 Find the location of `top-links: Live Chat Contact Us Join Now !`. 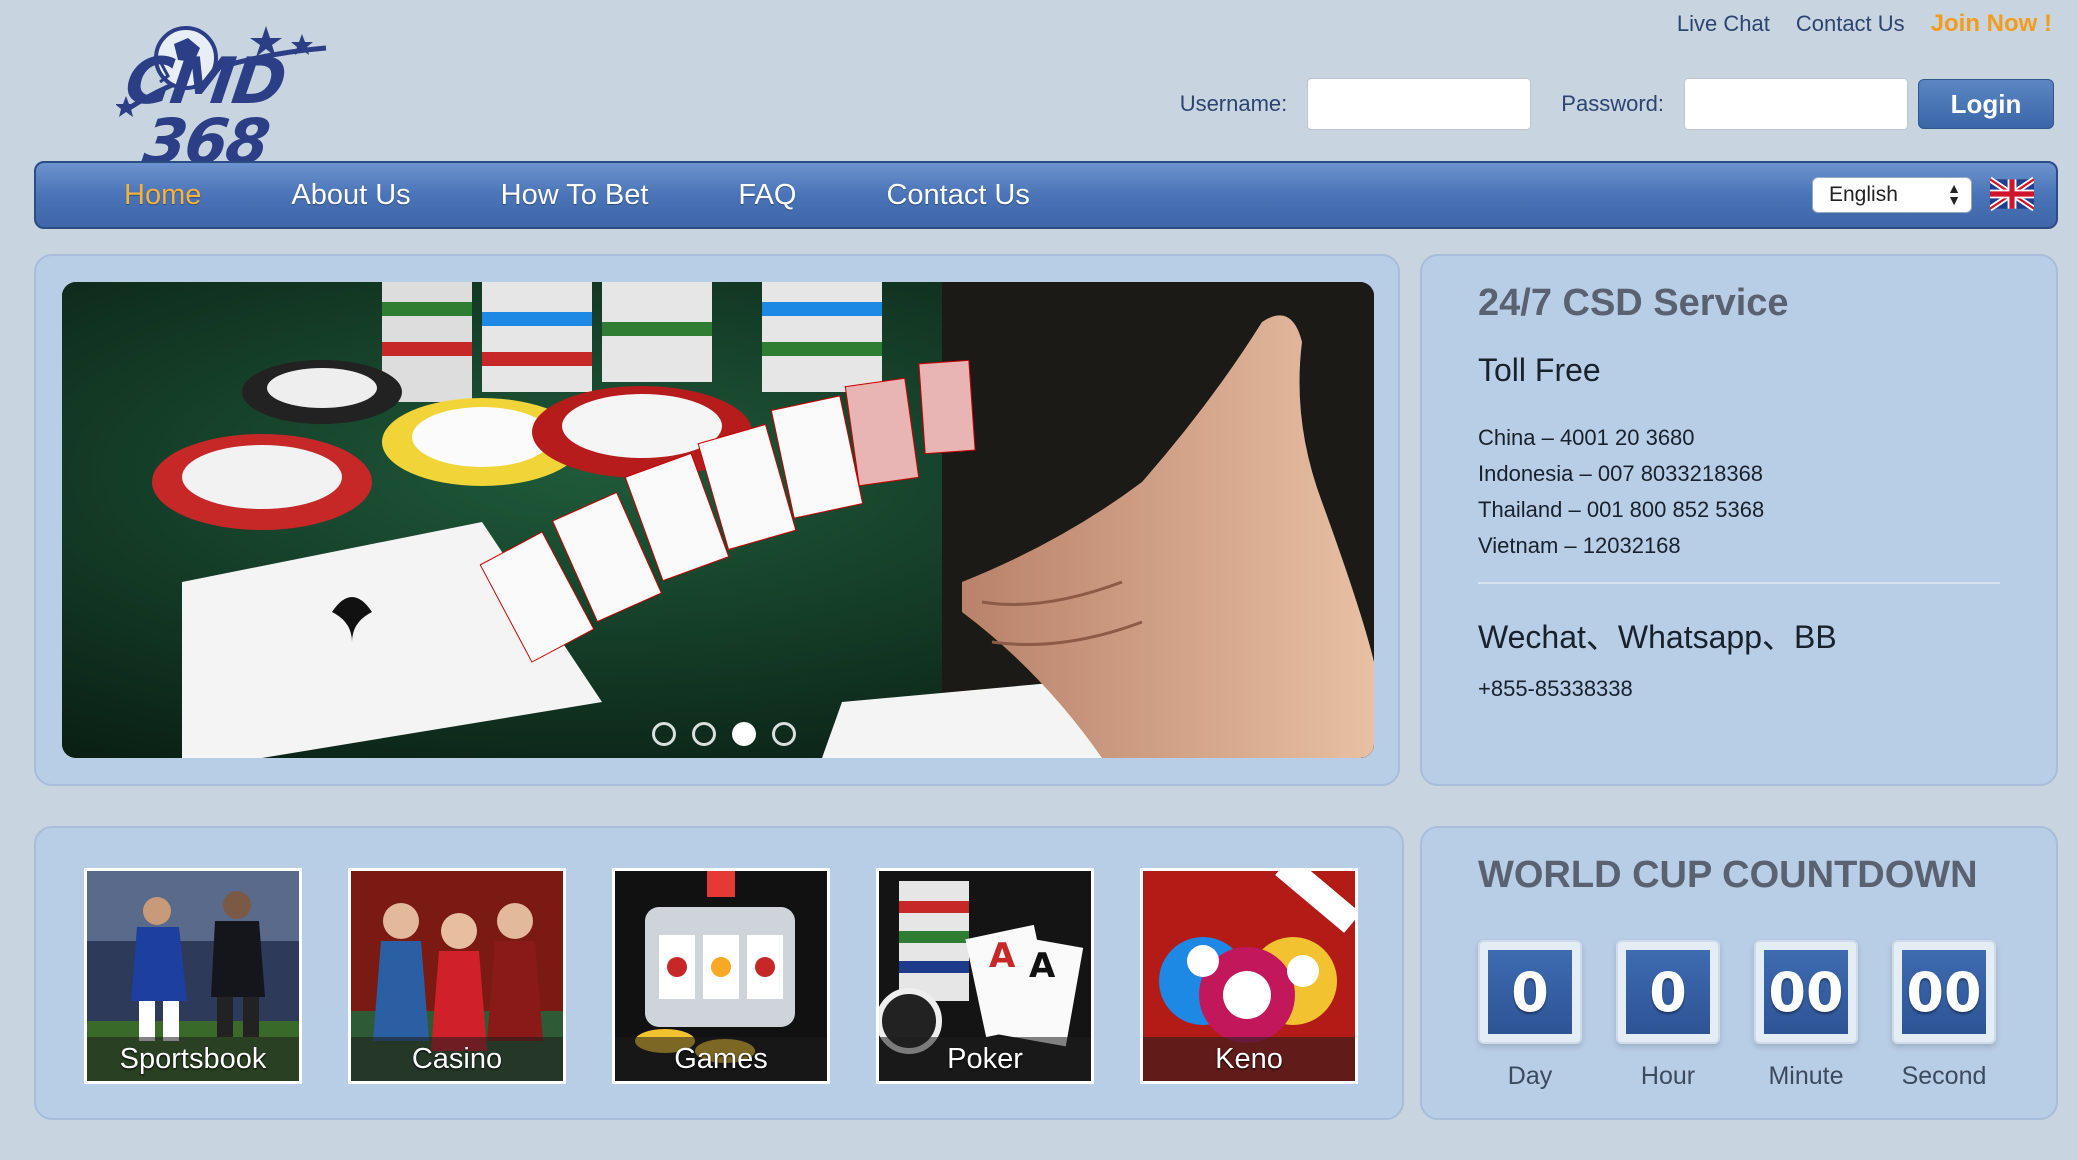

top-links: Live Chat Contact Us Join Now ! is located at coordinates (1864, 24).